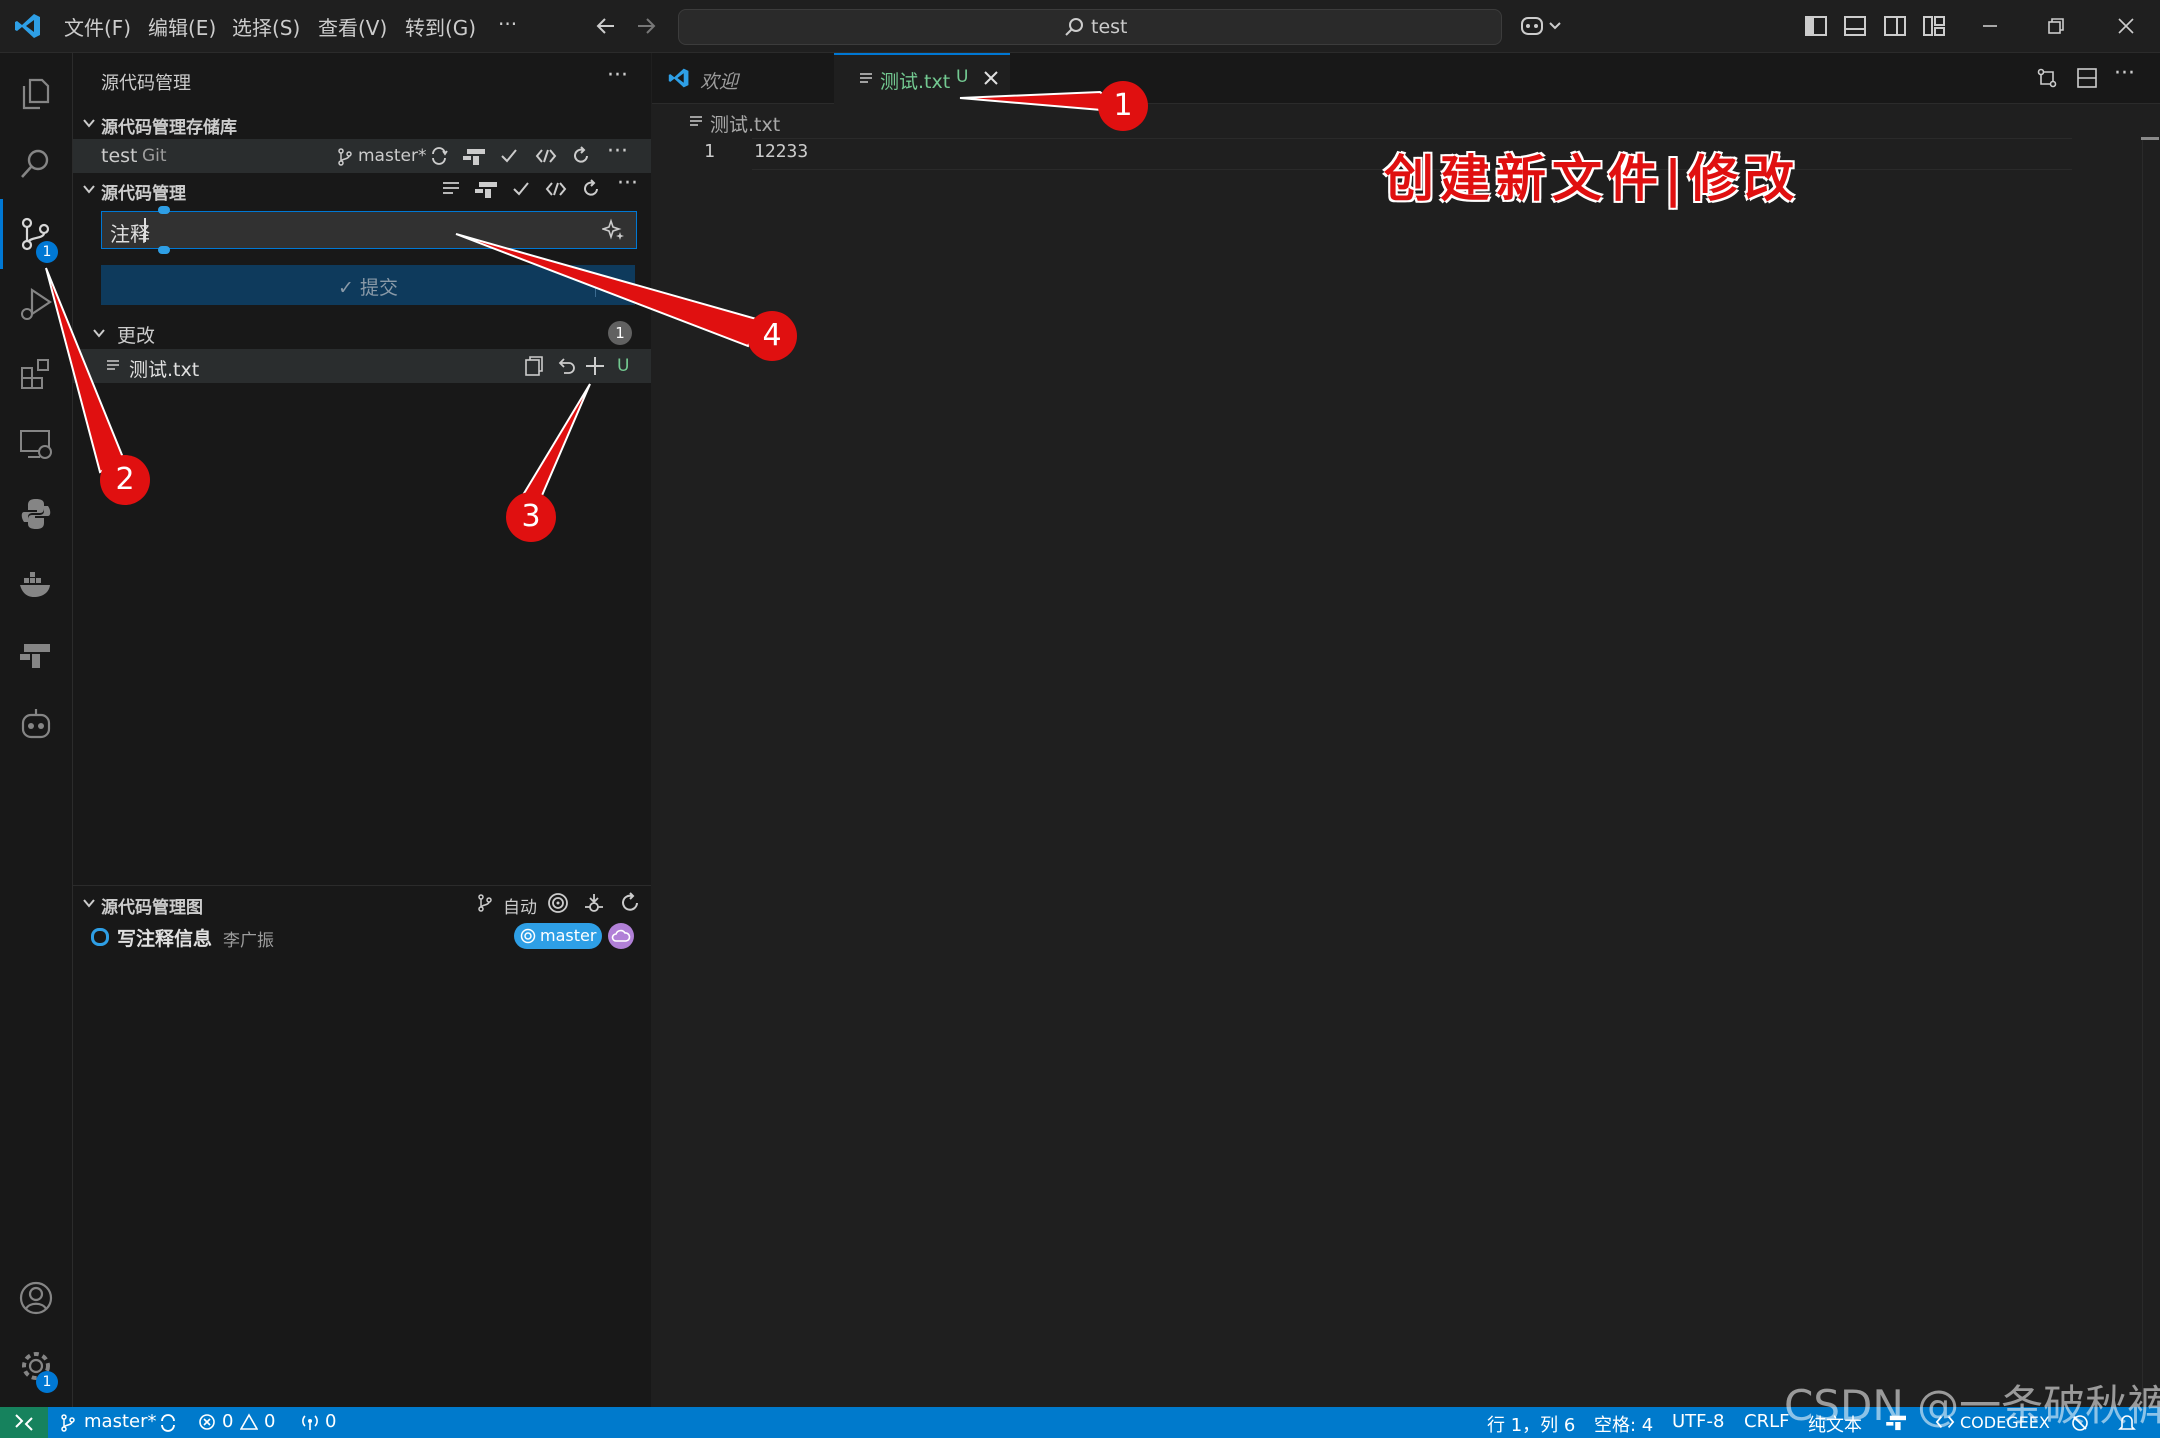  What do you see at coordinates (1766, 1421) in the screenshot?
I see `status-eol: CRLF` at bounding box center [1766, 1421].